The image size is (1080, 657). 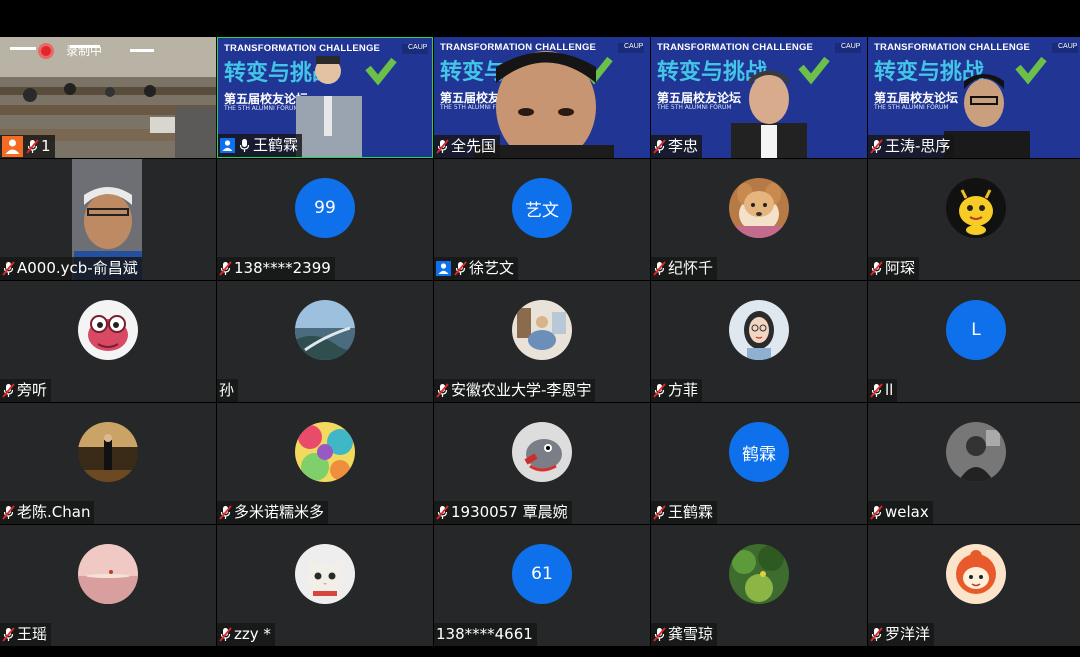 I want to click on participant-name: 纪怀千, so click(x=691, y=268).